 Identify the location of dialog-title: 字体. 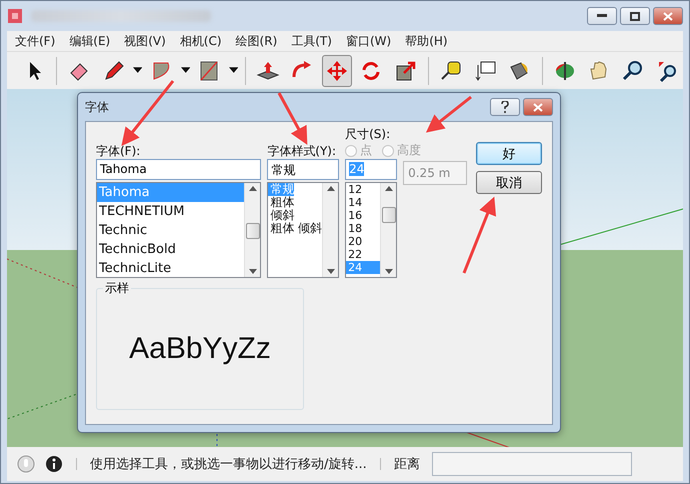
(97, 107).